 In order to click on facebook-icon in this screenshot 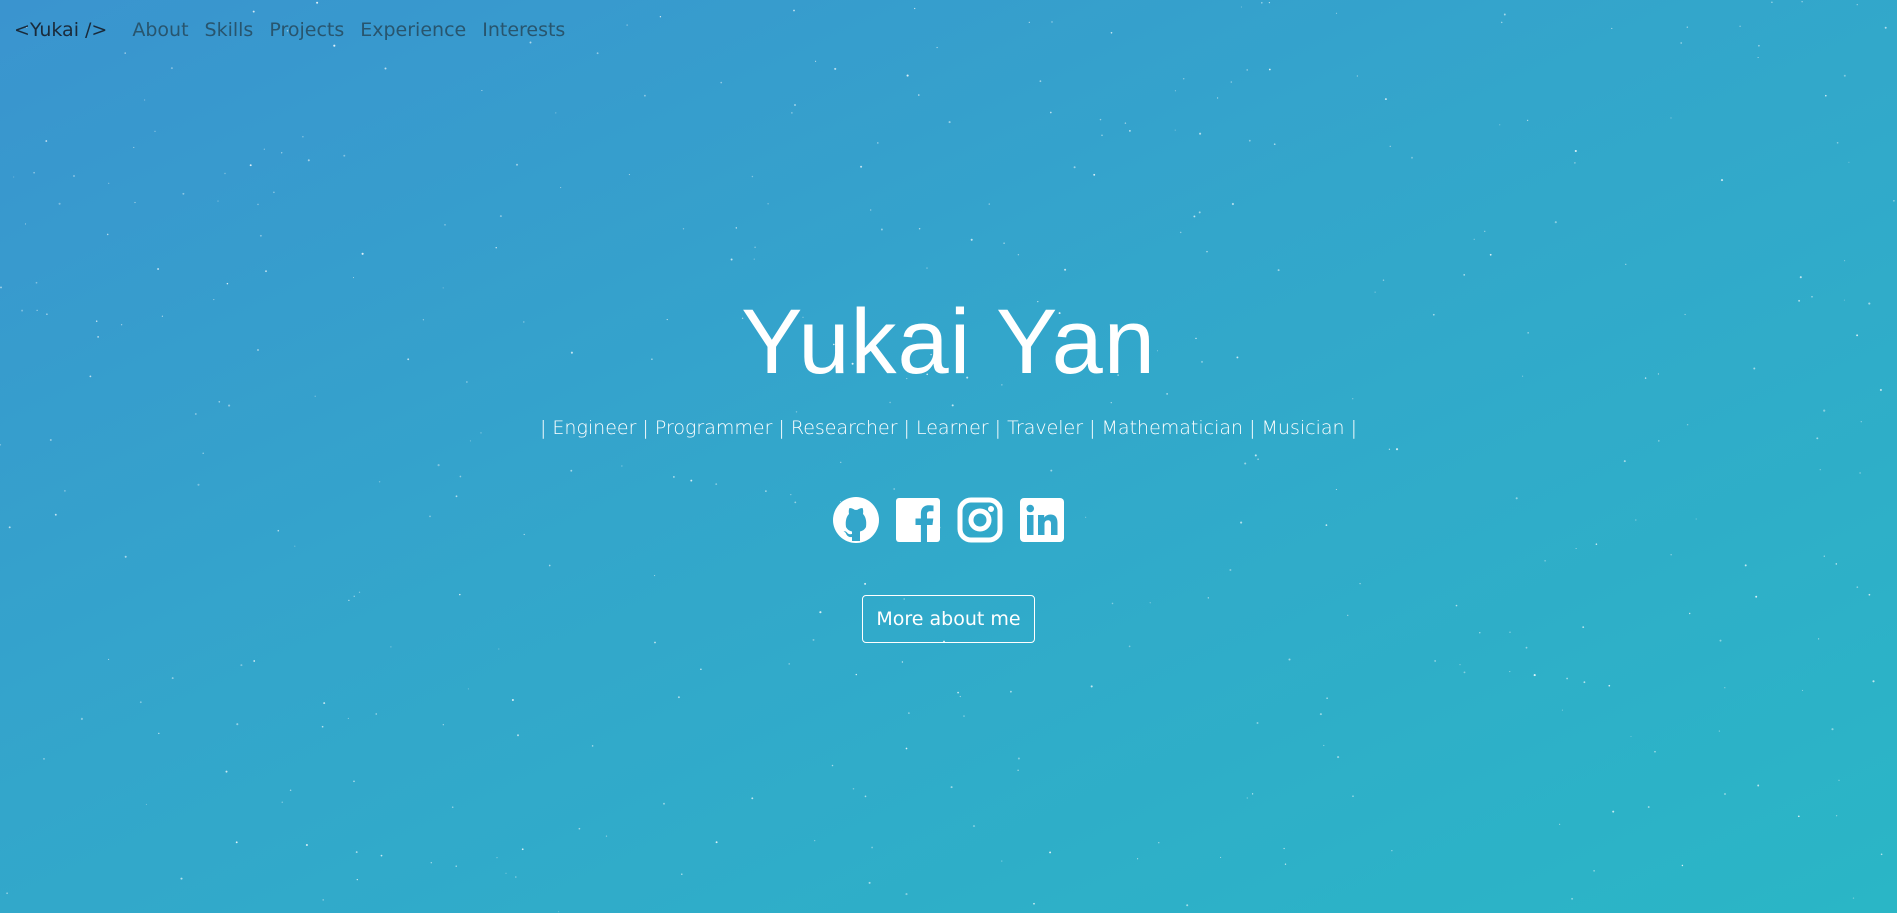, I will do `click(917, 520)`.